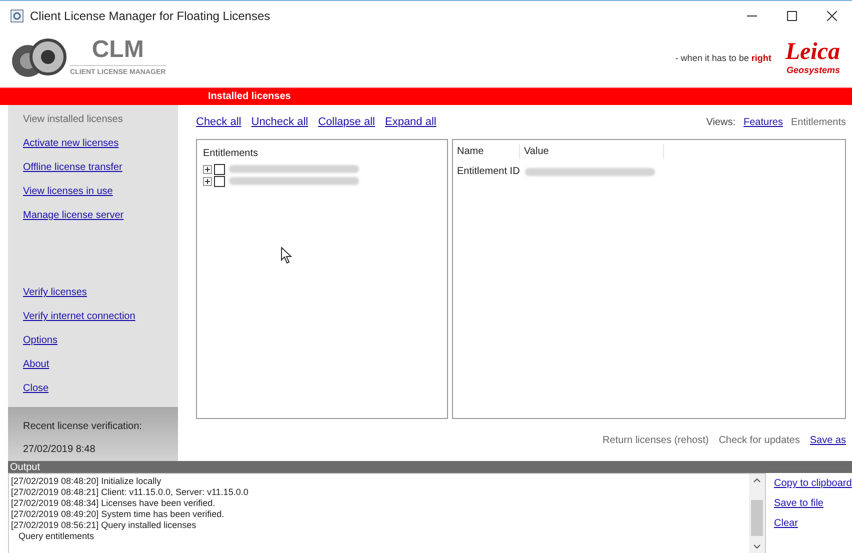  I want to click on leica-logo: Leica Geosystems, so click(812, 58).